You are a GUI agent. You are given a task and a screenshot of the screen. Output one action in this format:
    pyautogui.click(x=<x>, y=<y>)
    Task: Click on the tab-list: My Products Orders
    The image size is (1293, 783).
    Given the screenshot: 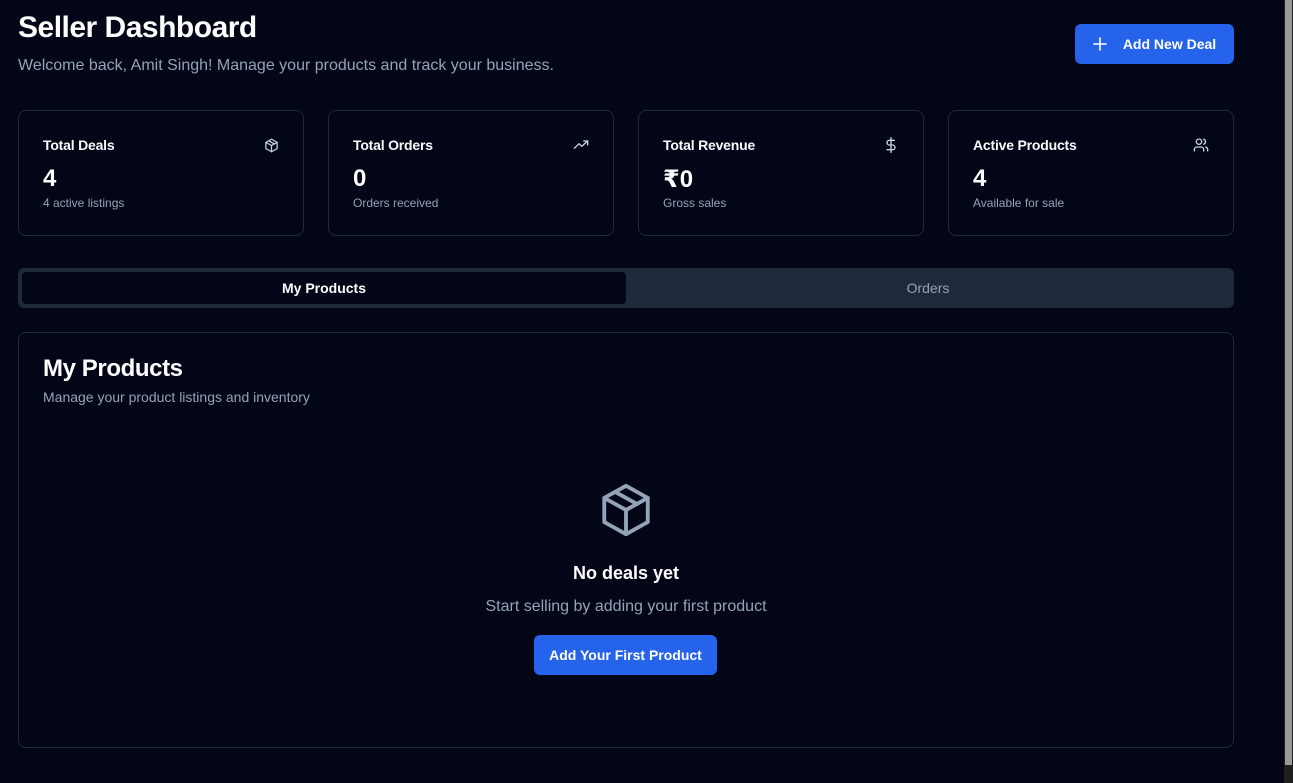 What is the action you would take?
    pyautogui.click(x=626, y=288)
    